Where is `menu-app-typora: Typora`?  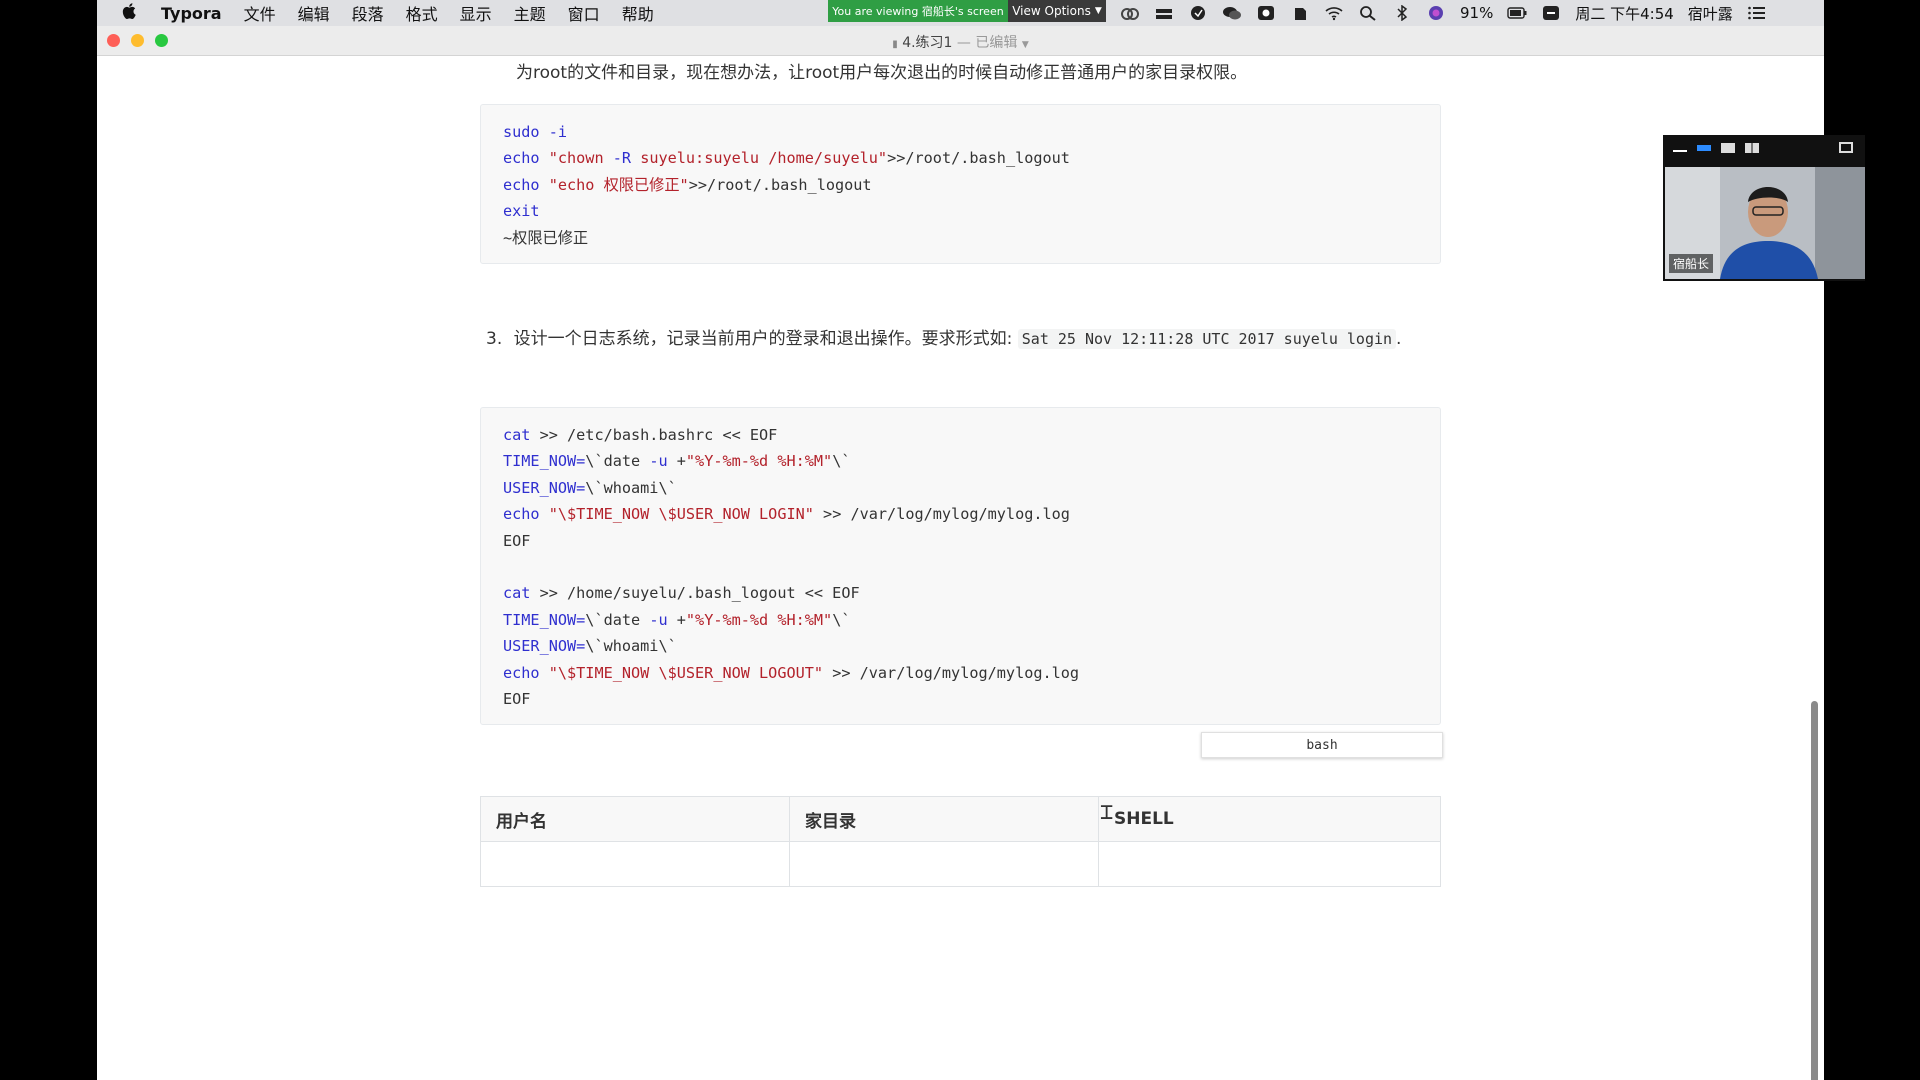
menu-app-typora: Typora is located at coordinates (191, 13).